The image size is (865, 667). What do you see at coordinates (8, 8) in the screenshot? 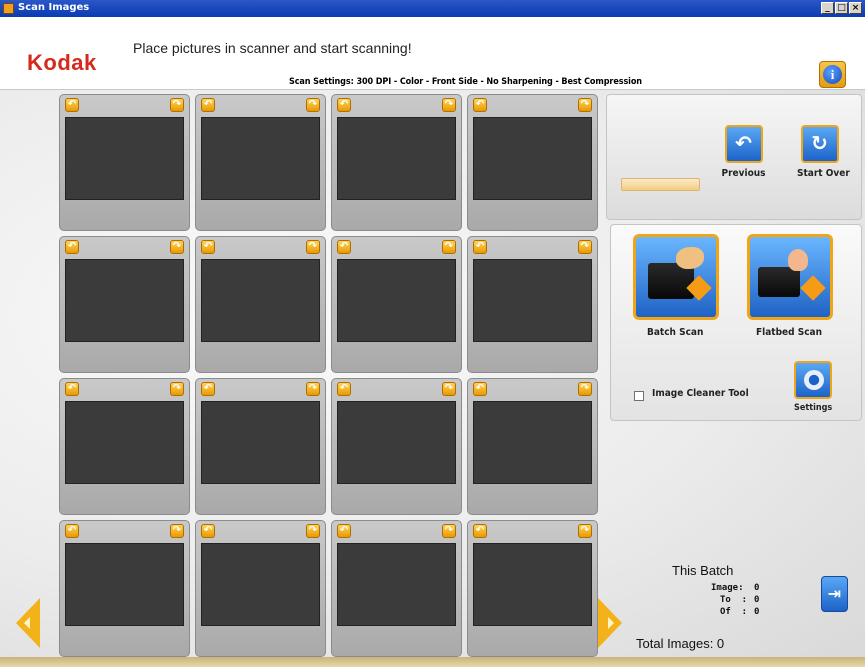
I see `app-icon` at bounding box center [8, 8].